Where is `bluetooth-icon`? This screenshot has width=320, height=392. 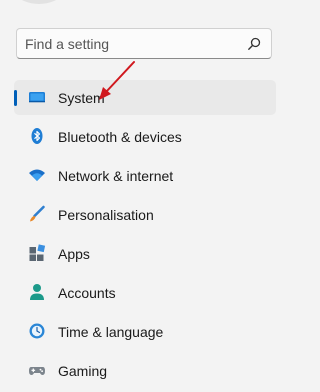 bluetooth-icon is located at coordinates (37, 136).